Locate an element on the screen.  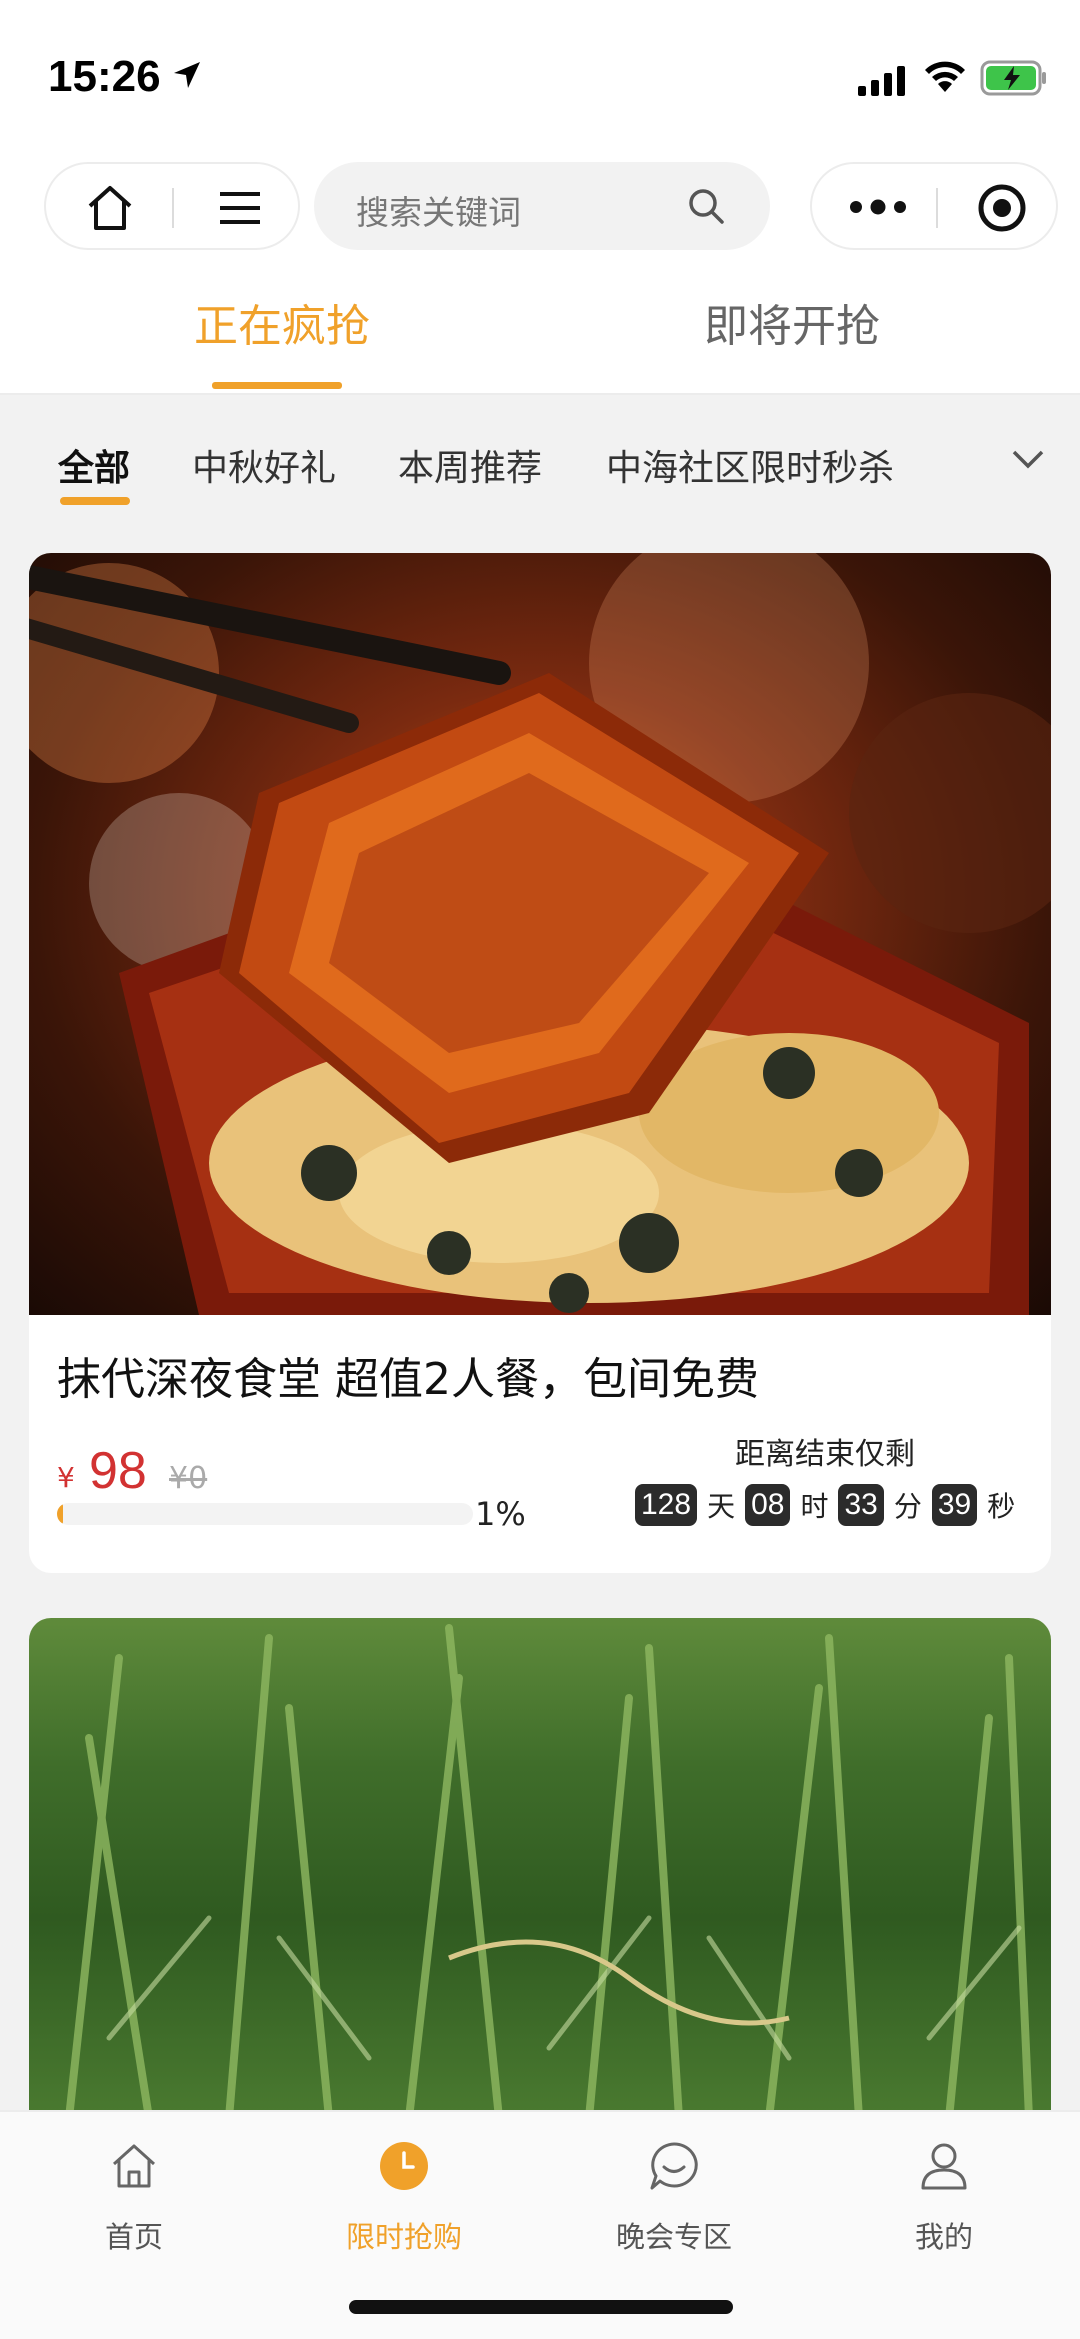
home-icon is located at coordinates (110, 208).